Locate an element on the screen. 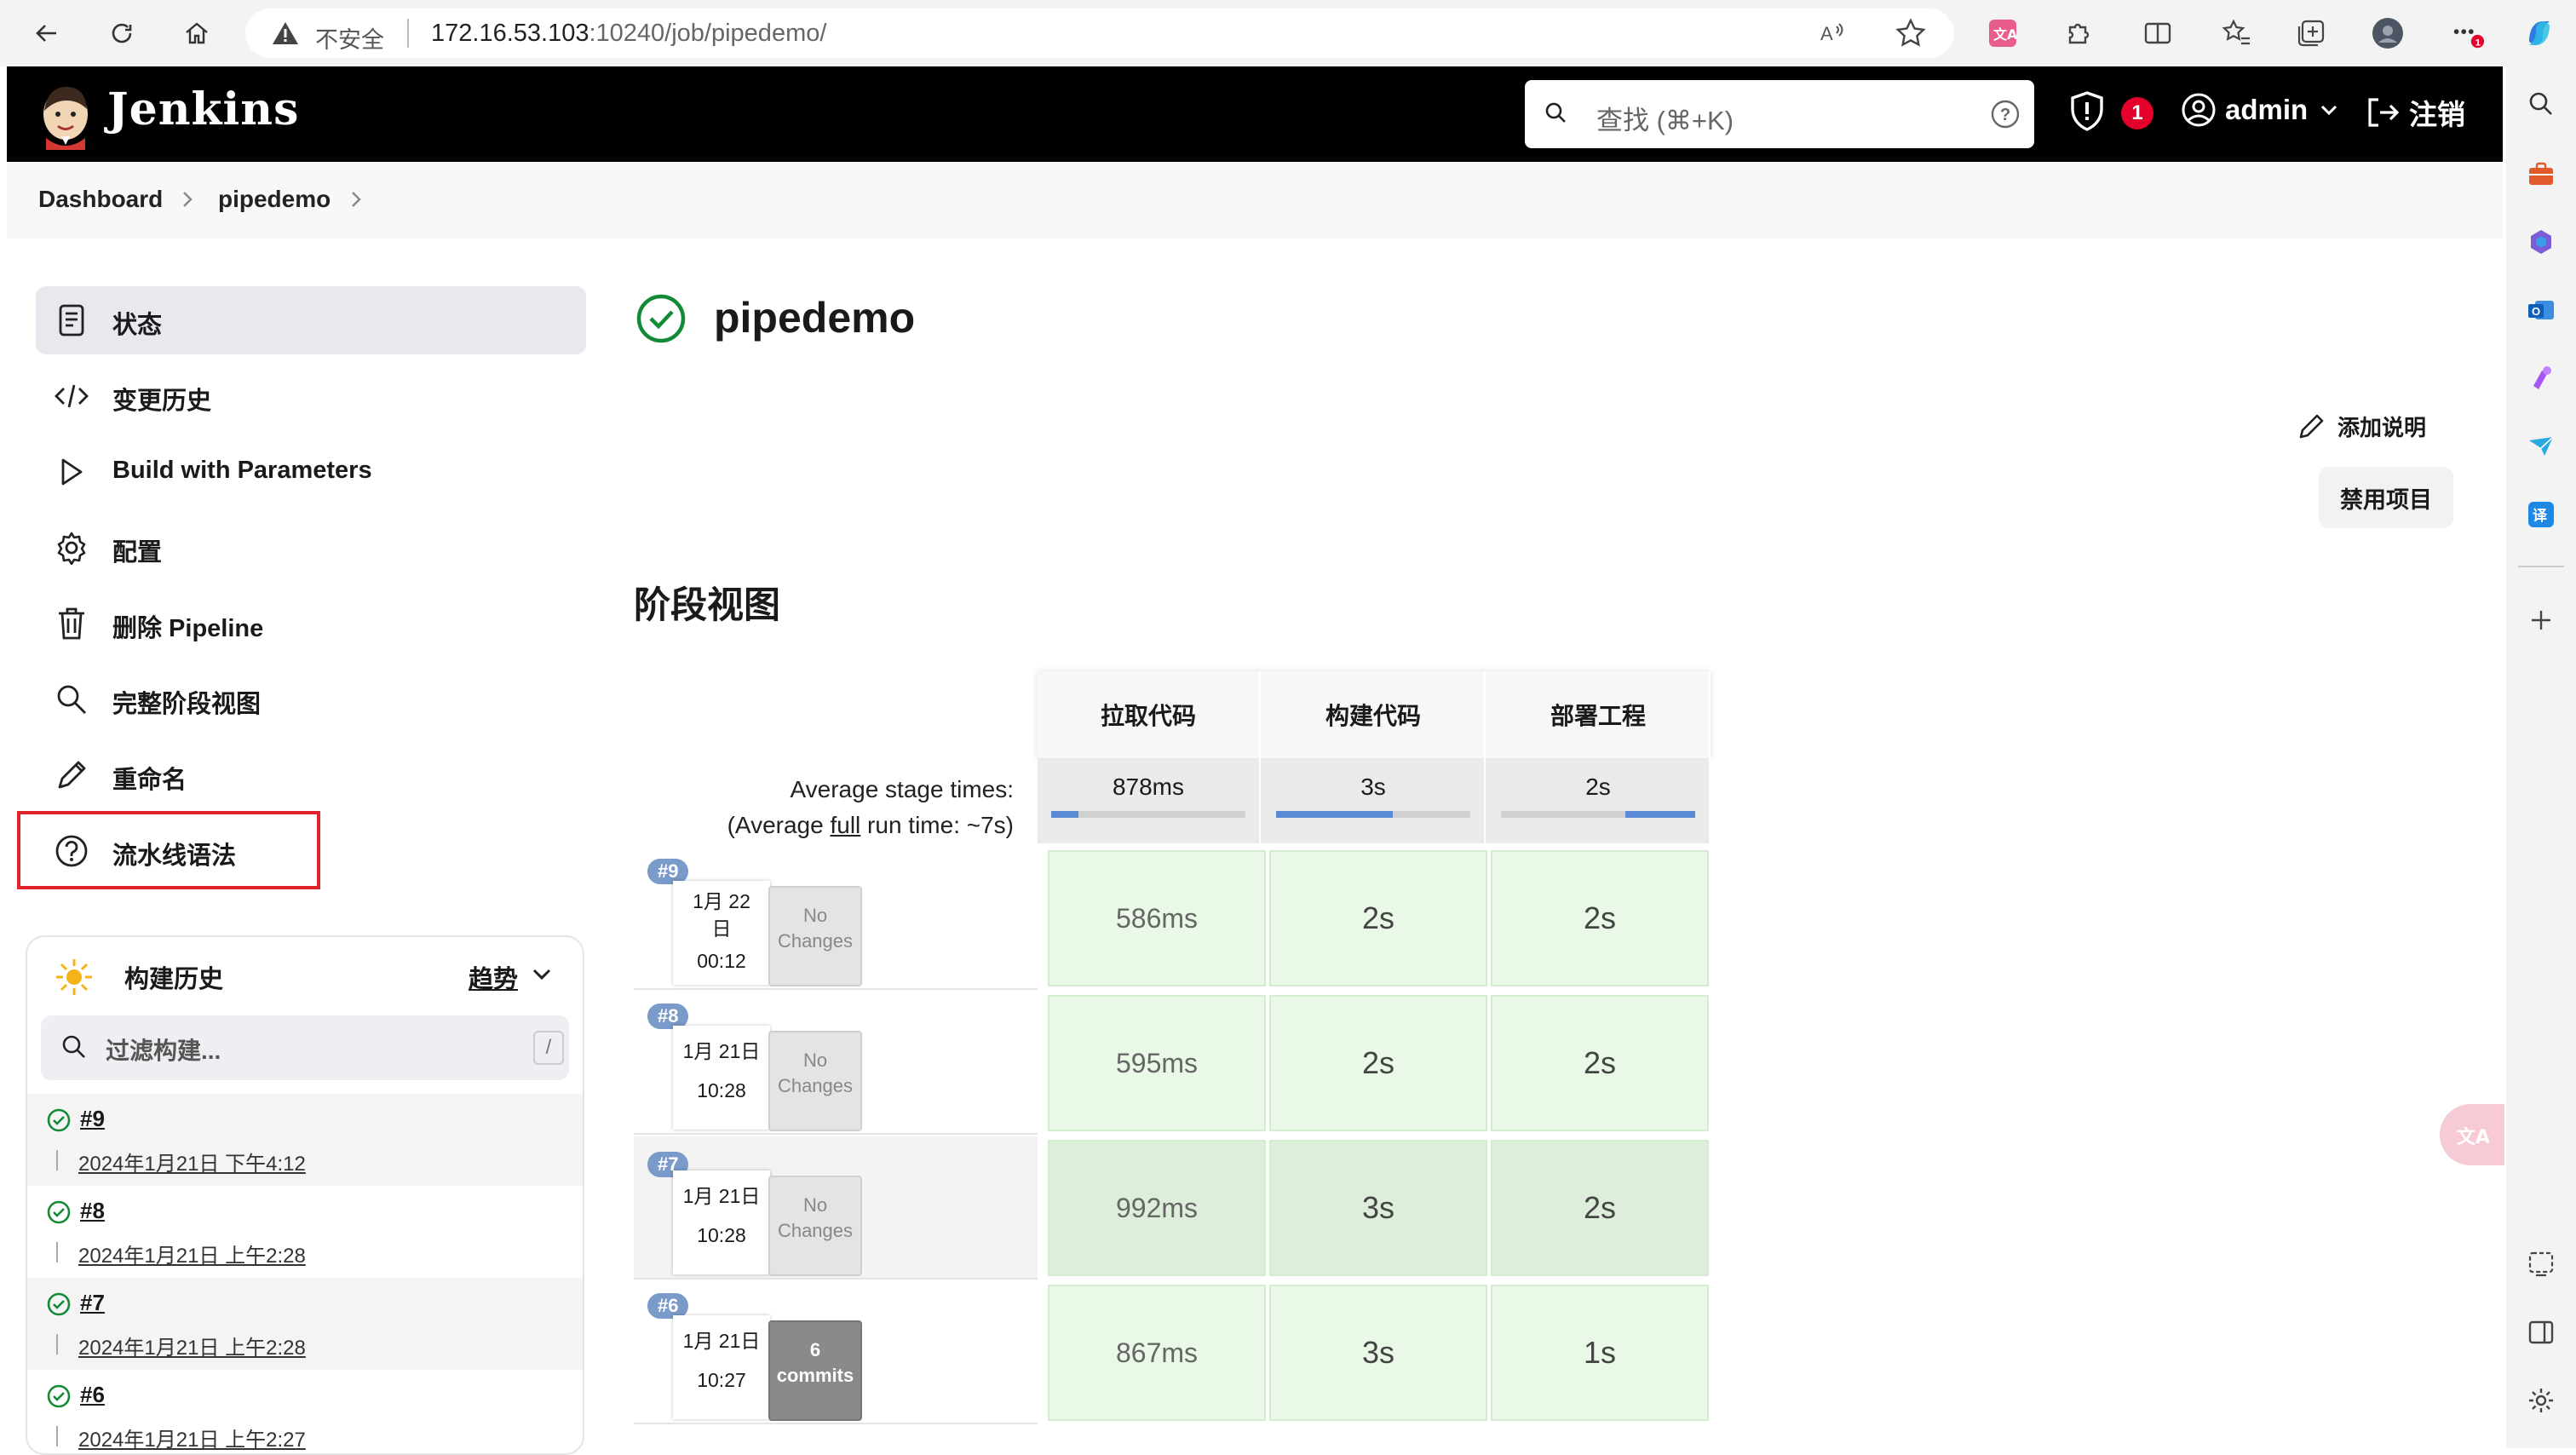 This screenshot has width=2576, height=1455. sidebar-item-rename: 重命名 is located at coordinates (311, 775).